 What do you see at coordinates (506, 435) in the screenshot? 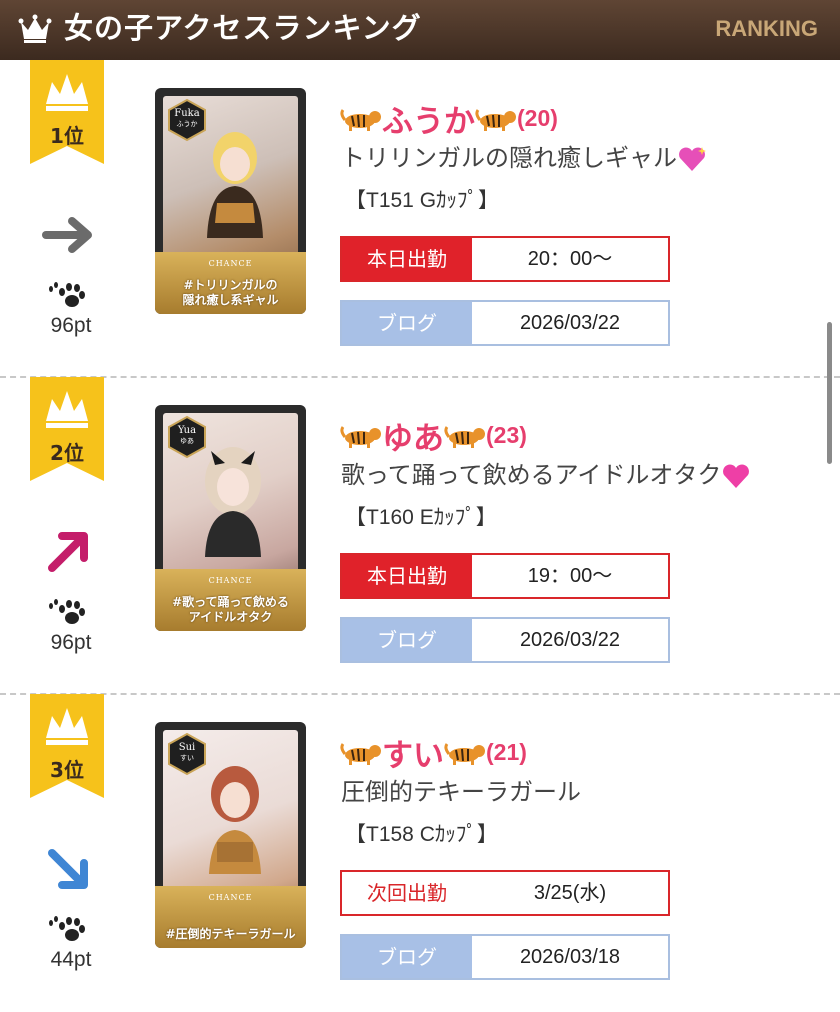
I see `girl-age: (23)` at bounding box center [506, 435].